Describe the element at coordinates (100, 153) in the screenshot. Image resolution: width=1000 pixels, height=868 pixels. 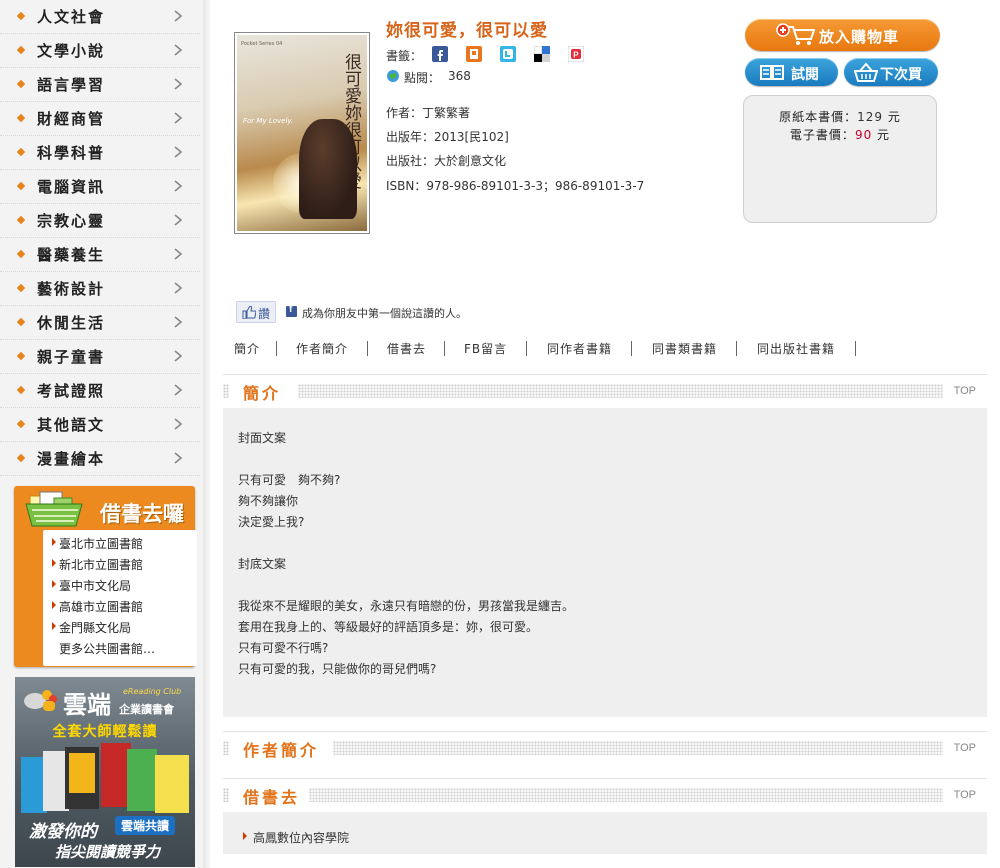
I see `sidebar-category-item: 科學科普` at that location.